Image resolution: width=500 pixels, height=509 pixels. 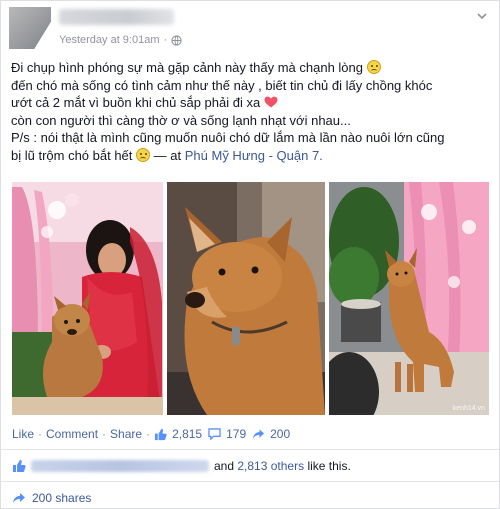 What do you see at coordinates (61, 498) in the screenshot?
I see `shares-link: 200 shares` at bounding box center [61, 498].